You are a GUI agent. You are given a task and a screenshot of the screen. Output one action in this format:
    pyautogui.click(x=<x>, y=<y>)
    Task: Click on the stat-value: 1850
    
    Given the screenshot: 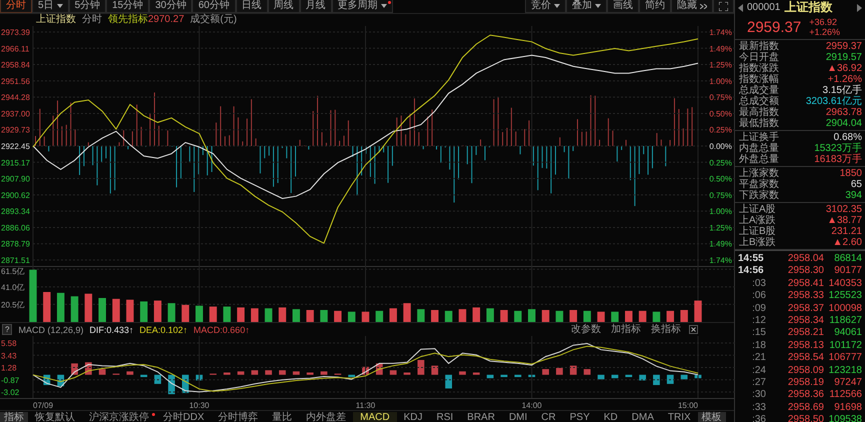 What is the action you would take?
    pyautogui.click(x=851, y=173)
    